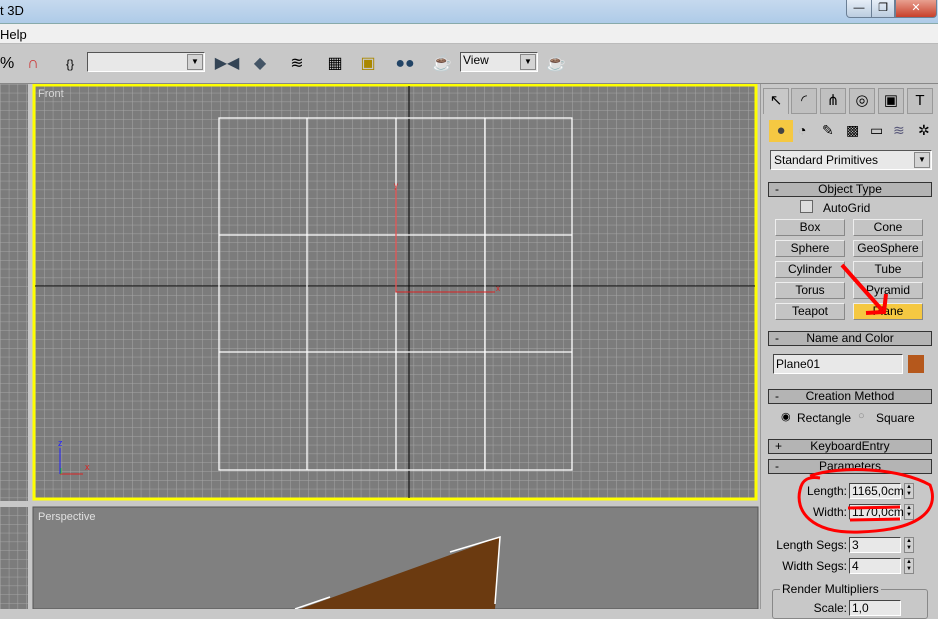  What do you see at coordinates (810, 269) in the screenshot?
I see `cylinder-button: Cylinder` at bounding box center [810, 269].